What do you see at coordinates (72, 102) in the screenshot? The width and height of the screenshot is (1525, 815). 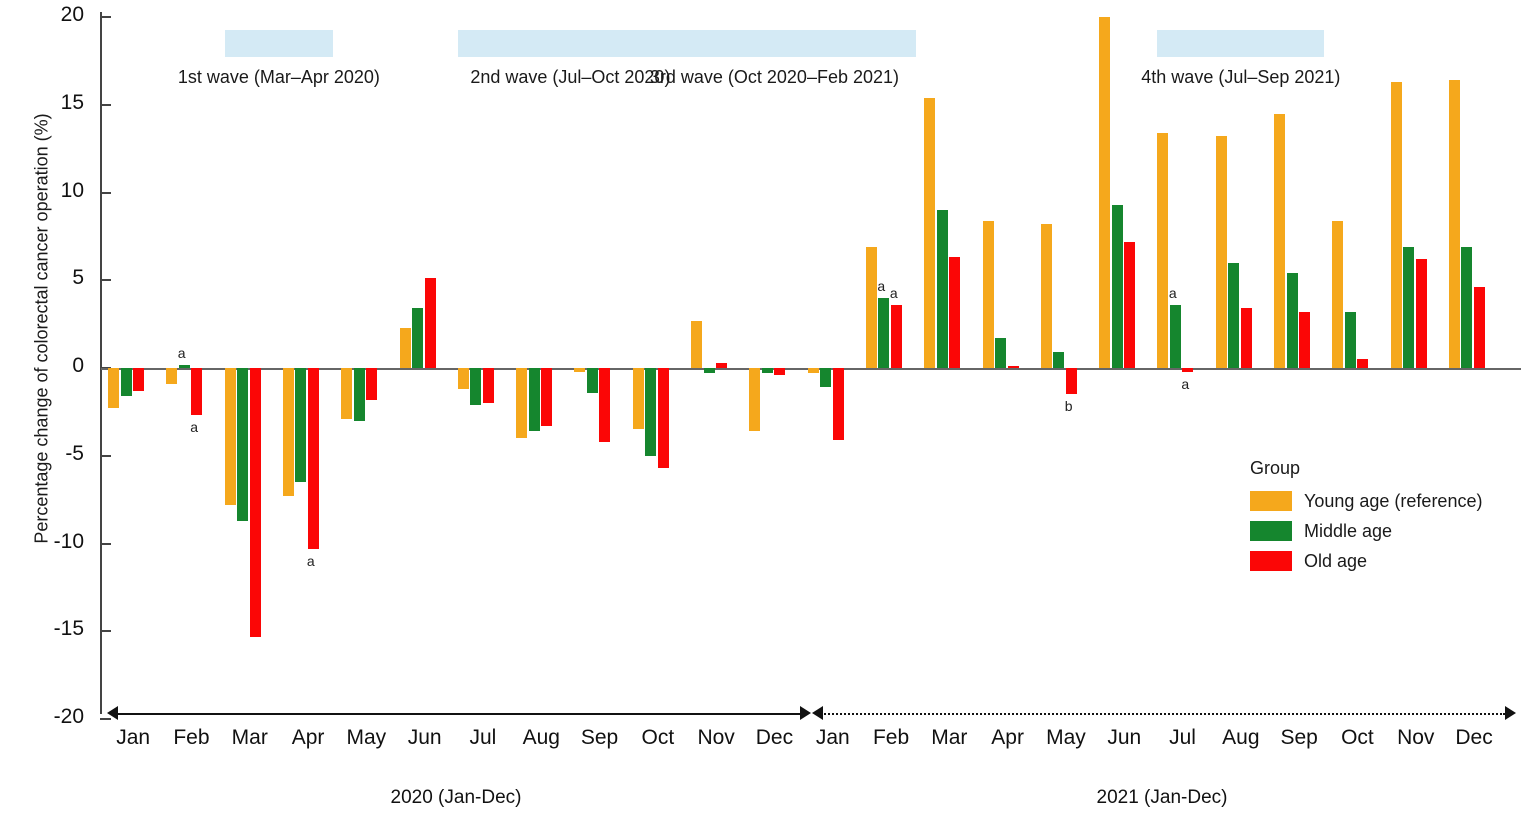 I see `y-tick-label-15: 15` at bounding box center [72, 102].